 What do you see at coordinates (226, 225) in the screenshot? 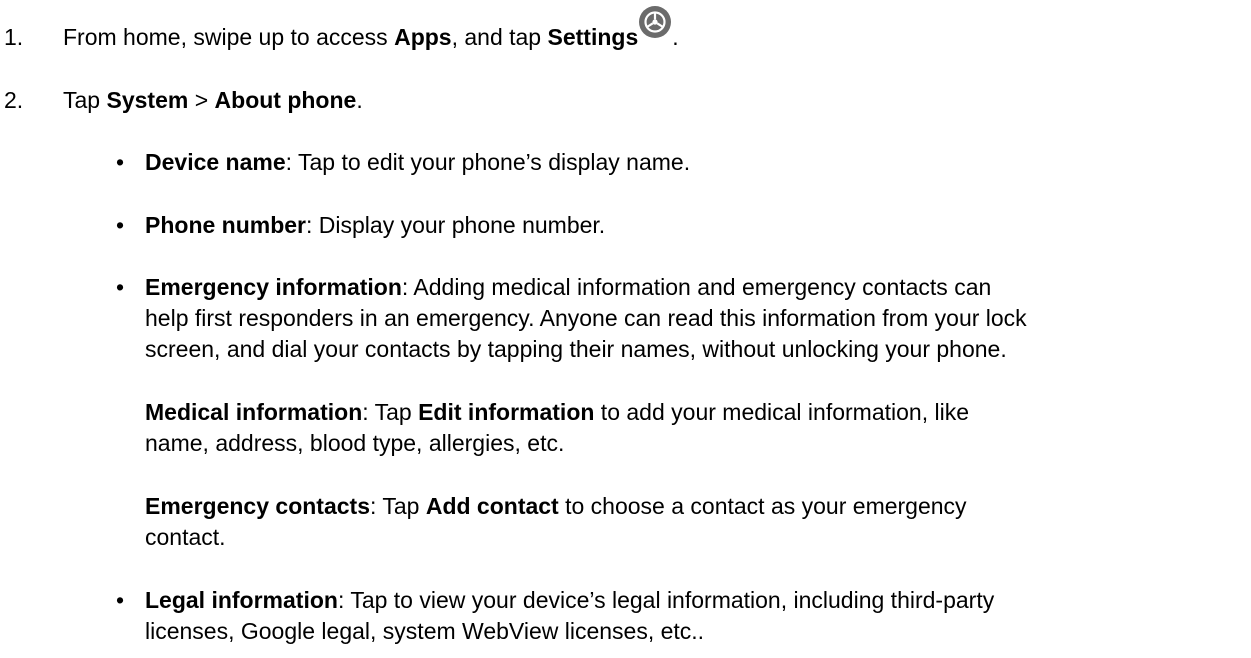
I see `bullet-label: Phone number` at bounding box center [226, 225].